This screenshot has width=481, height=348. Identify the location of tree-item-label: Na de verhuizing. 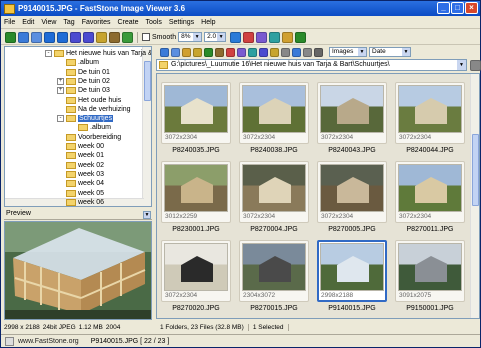
(104, 109).